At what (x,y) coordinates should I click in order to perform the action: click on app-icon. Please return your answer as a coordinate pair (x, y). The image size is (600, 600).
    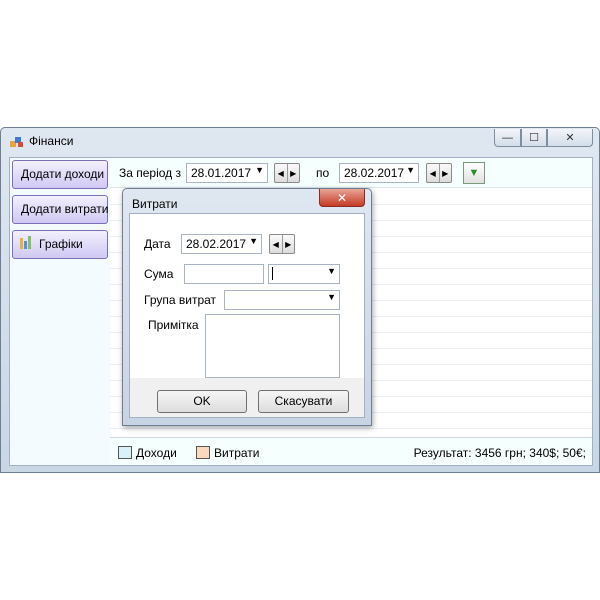
    Looking at the image, I should click on (16, 142).